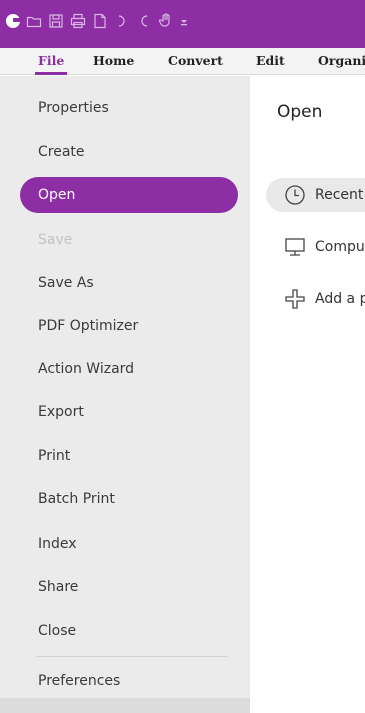 This screenshot has width=365, height=713. What do you see at coordinates (13, 21) in the screenshot?
I see `app-logo` at bounding box center [13, 21].